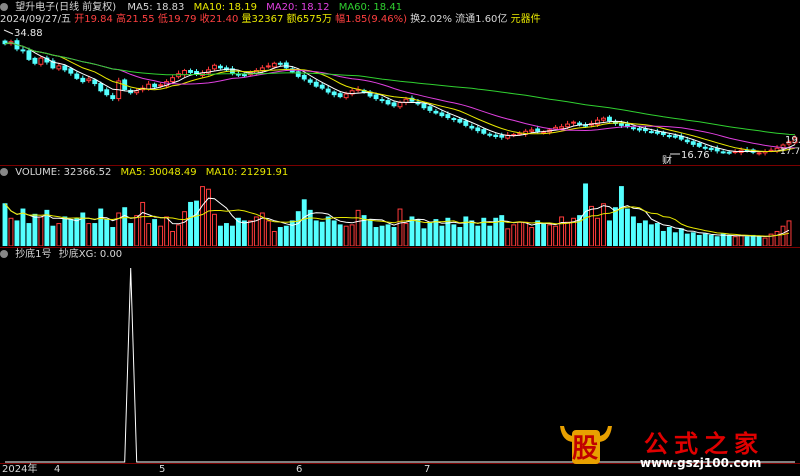  I want to click on xaxis-label-jul: 7, so click(427, 469).